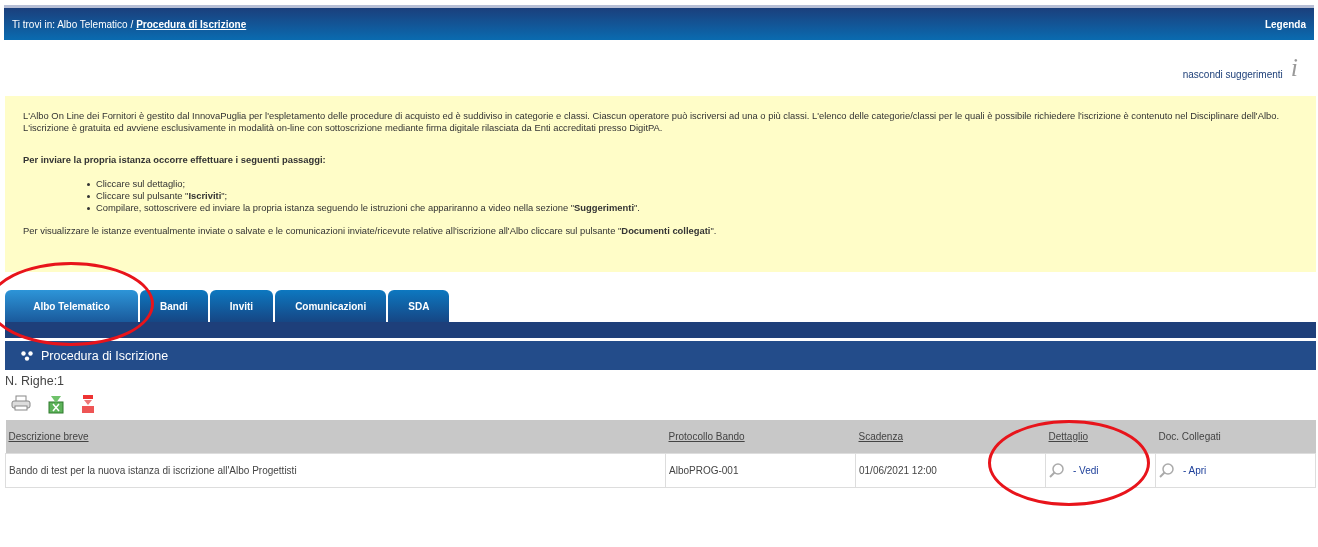 This screenshot has height=547, width=1318. I want to click on info-paragraph: Per visualizzare le istanze eventualmente inviate o salvate e le comunicazioni inviate/ricevute relative all'iscrizione all'Albo cliccare sul pulsante "Documenti collegati"., so click(370, 231).